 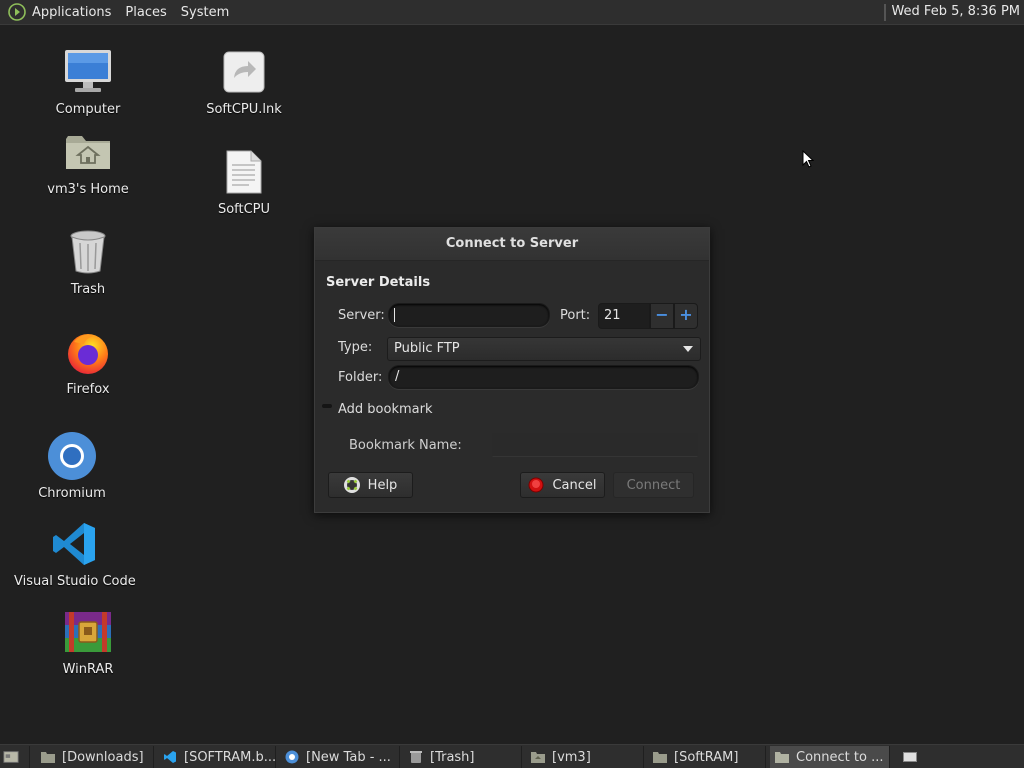 I want to click on desktop-icon-label: Trash, so click(x=88, y=289).